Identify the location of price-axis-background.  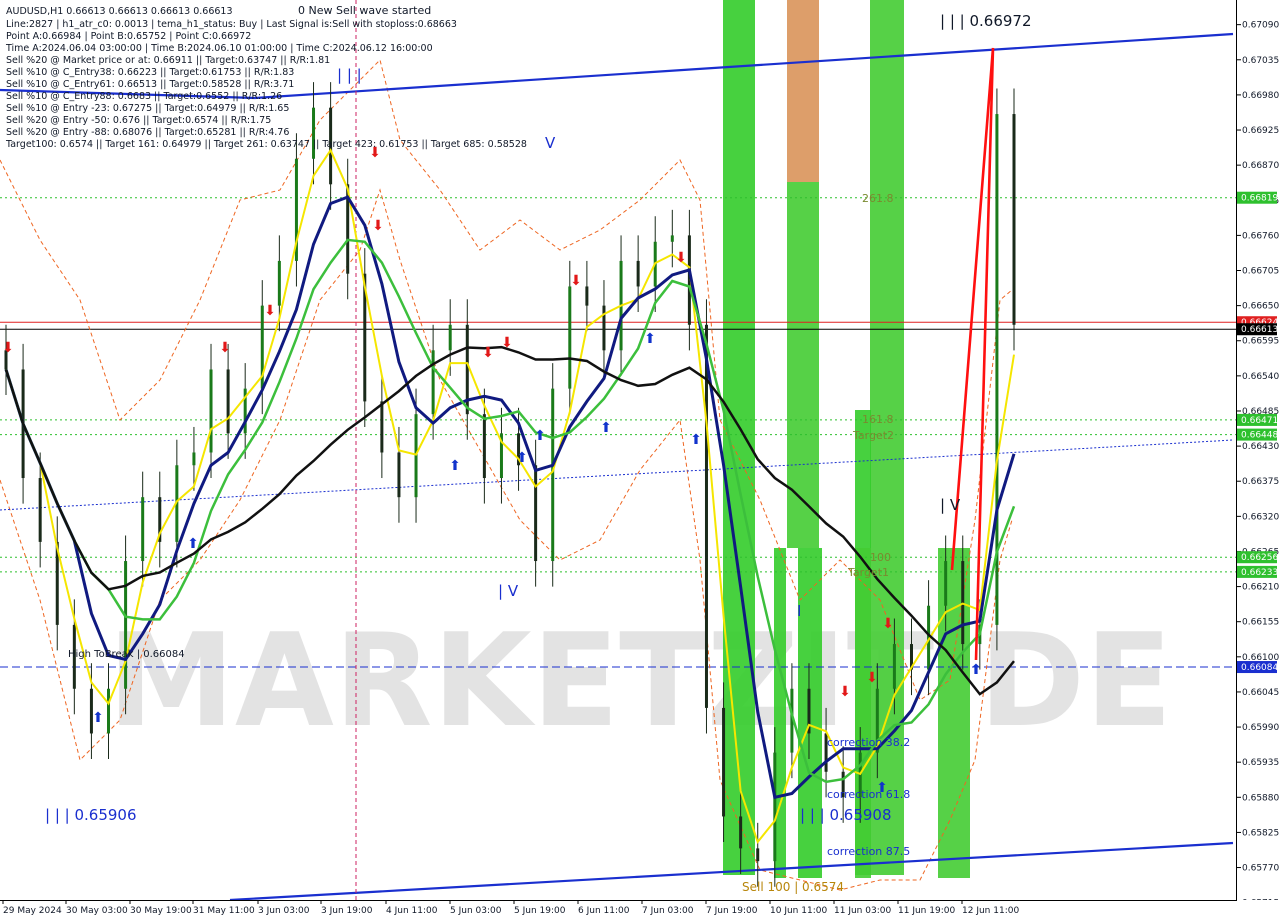
(1258, 460).